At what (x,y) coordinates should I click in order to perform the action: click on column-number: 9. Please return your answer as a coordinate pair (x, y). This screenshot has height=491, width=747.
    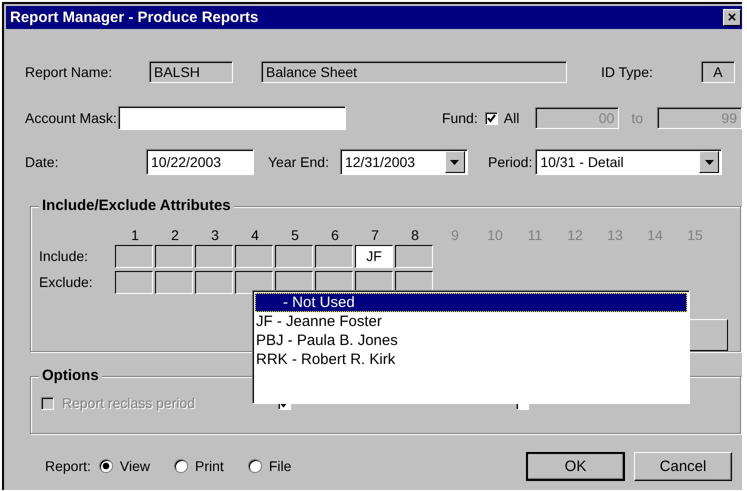
    Looking at the image, I should click on (455, 235).